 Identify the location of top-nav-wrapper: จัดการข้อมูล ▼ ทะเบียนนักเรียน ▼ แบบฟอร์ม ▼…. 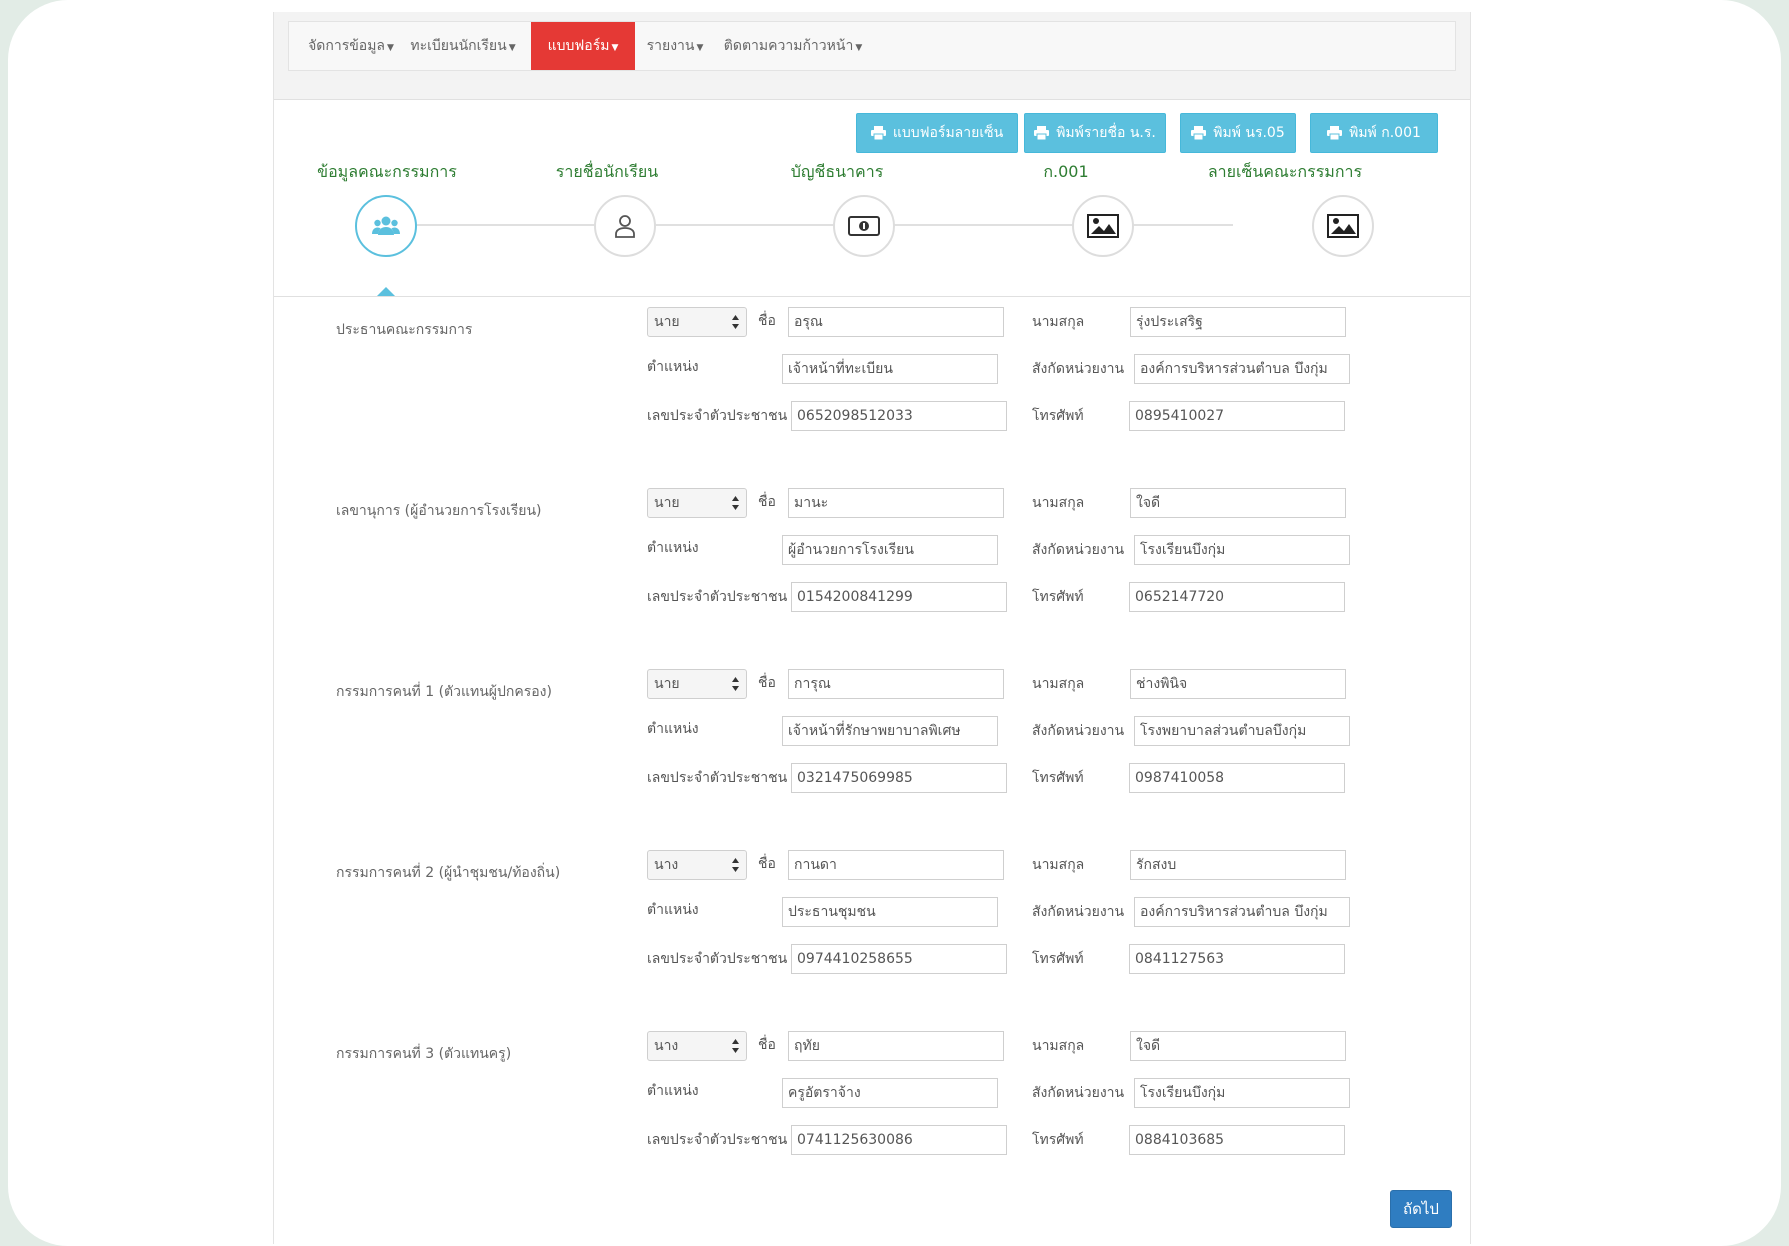
(872, 56).